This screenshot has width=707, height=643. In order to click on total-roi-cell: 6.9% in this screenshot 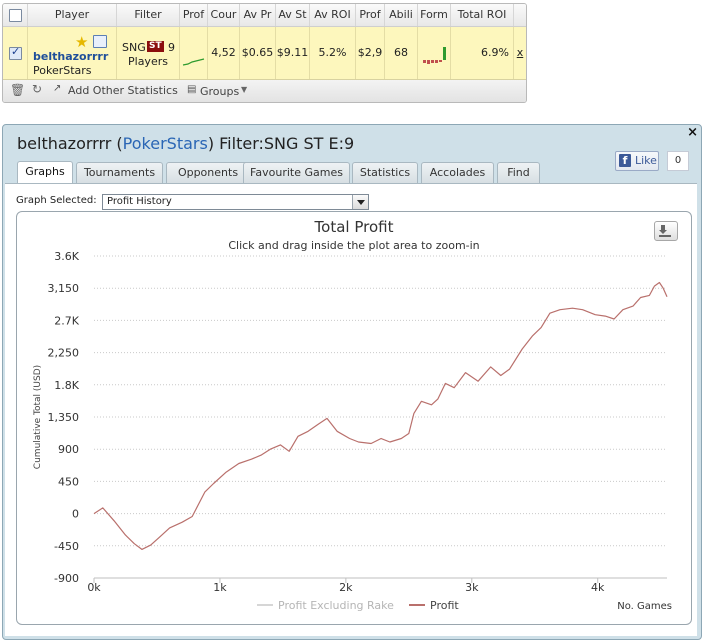, I will do `click(482, 53)`.